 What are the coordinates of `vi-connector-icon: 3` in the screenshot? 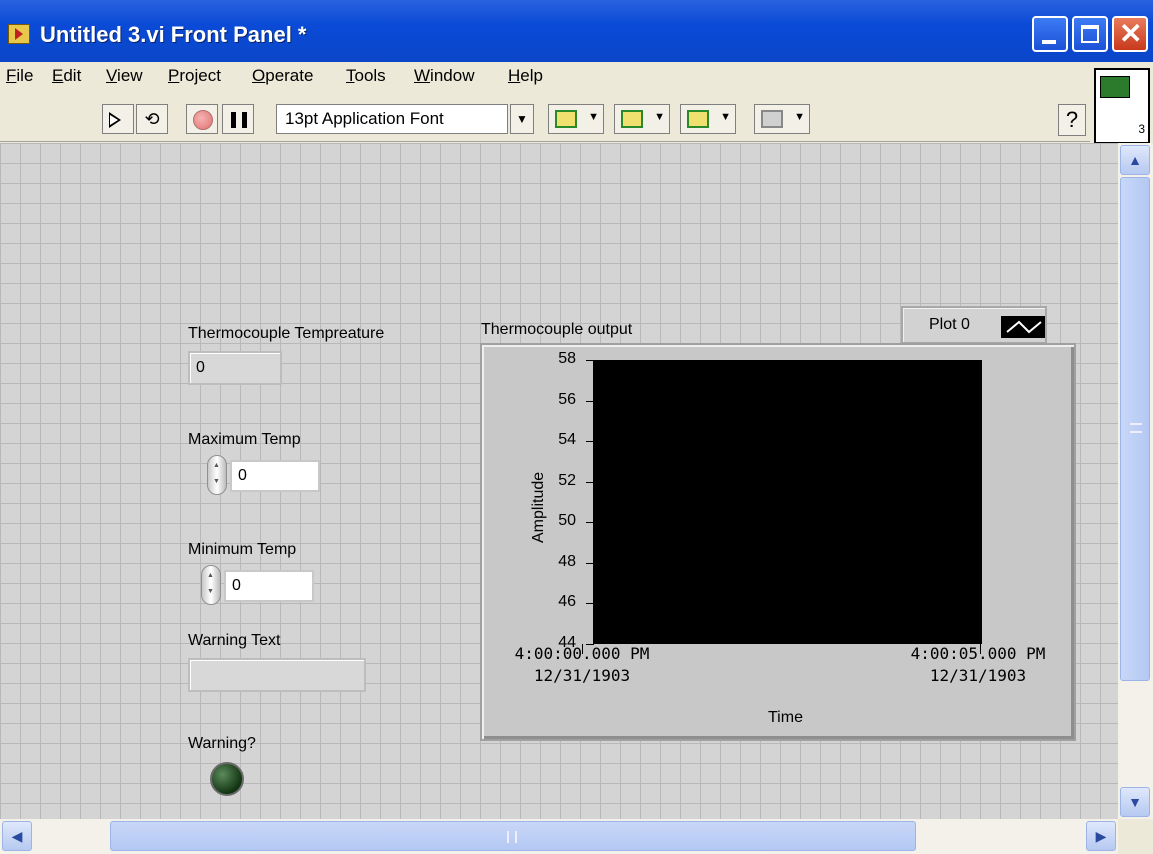 It's located at (1122, 106).